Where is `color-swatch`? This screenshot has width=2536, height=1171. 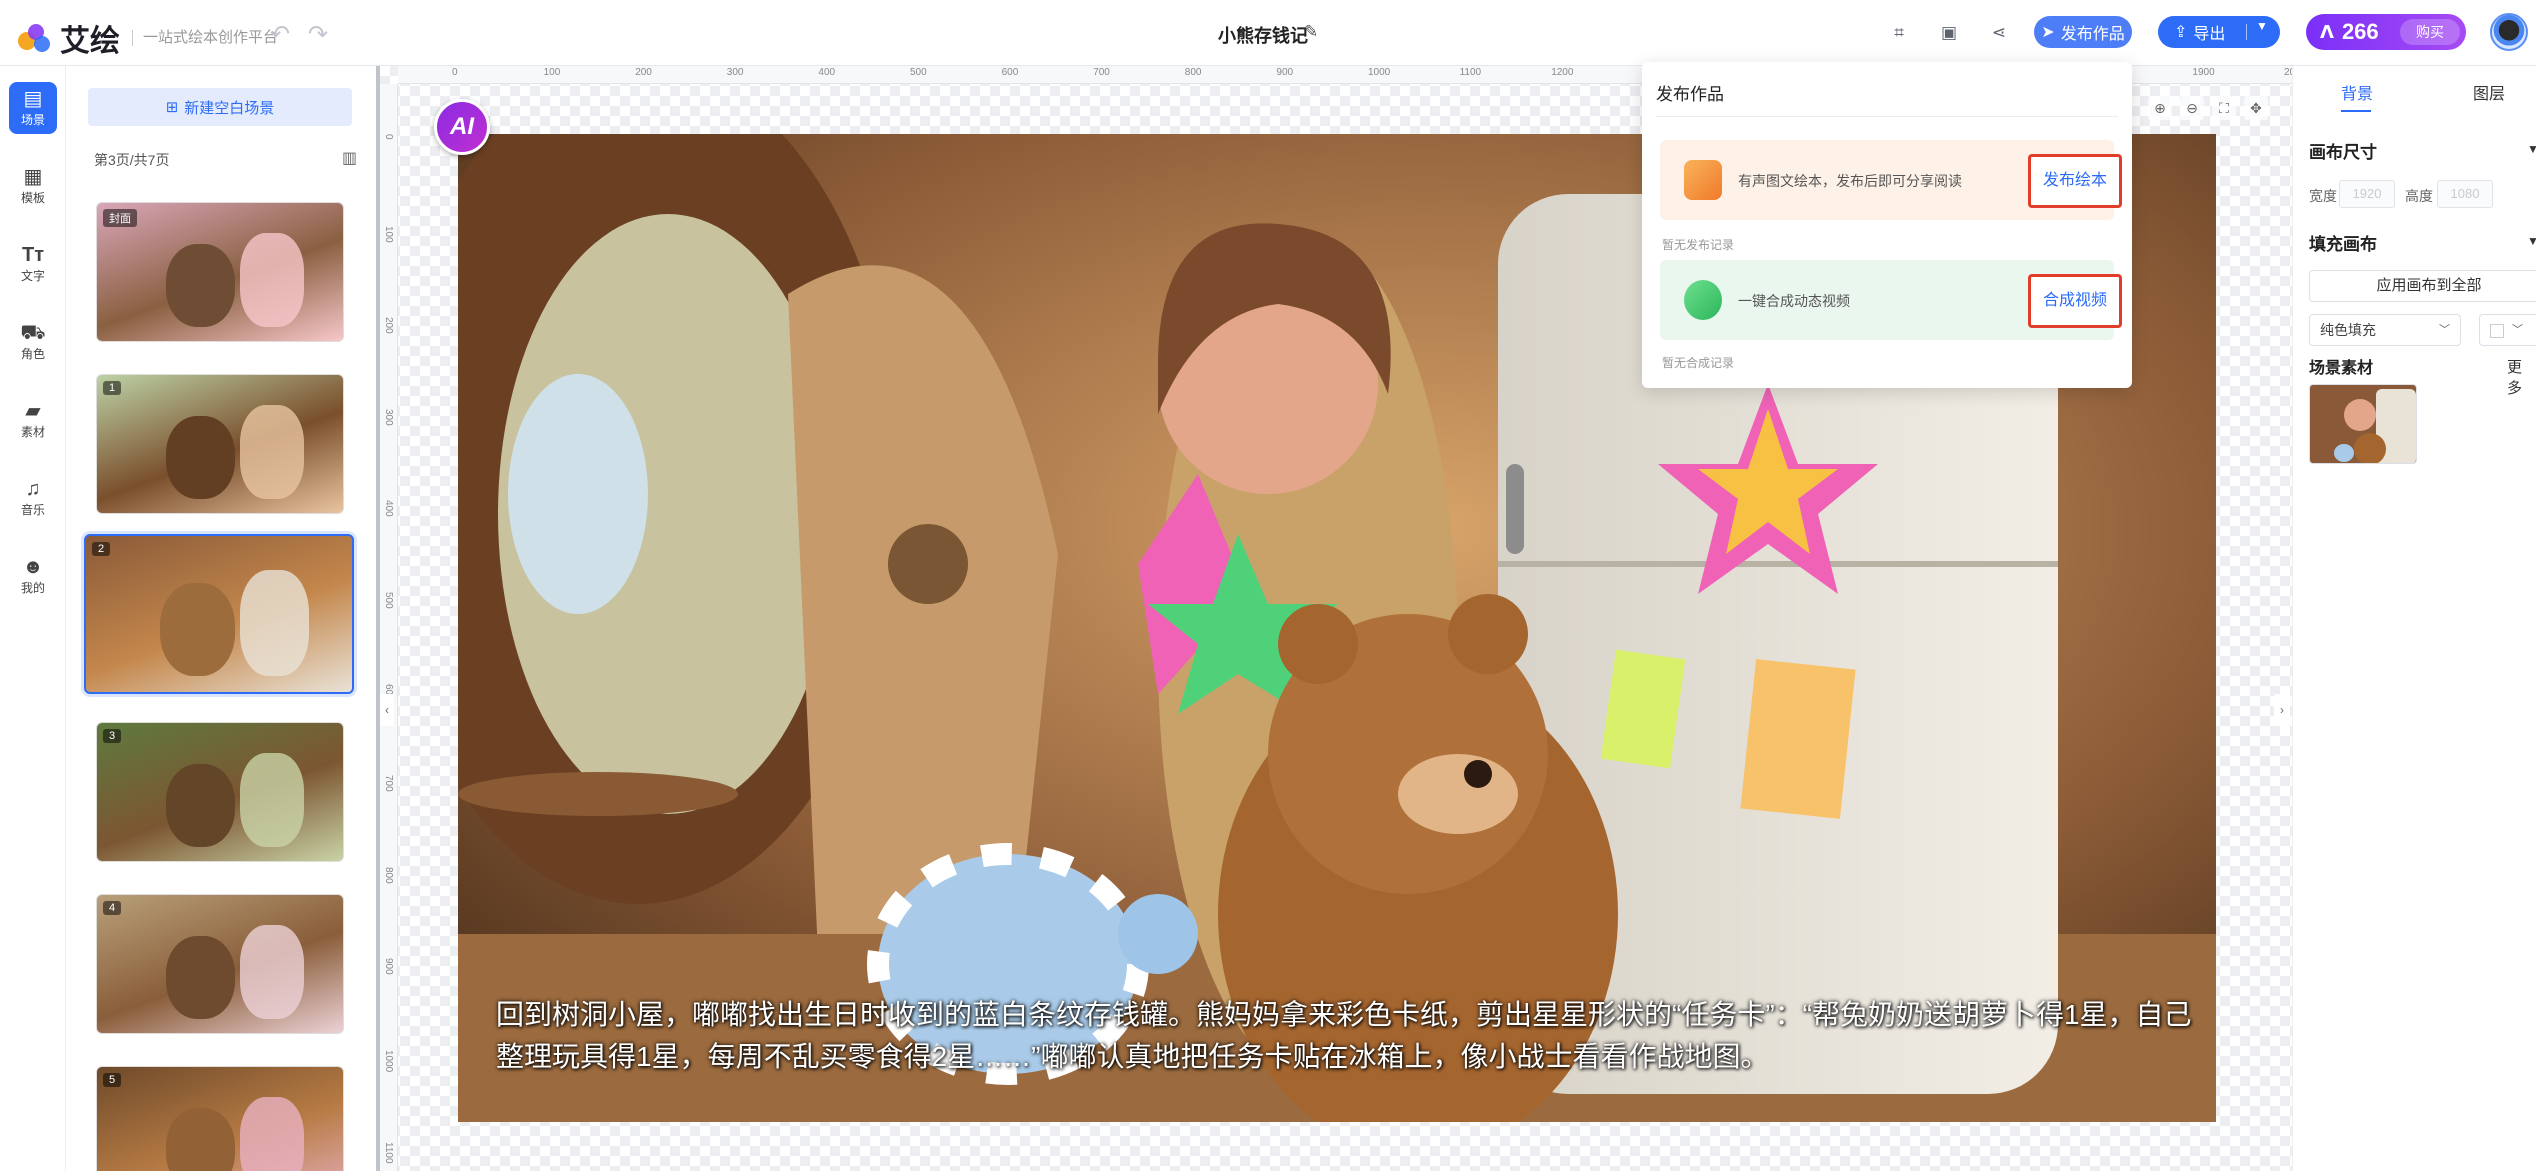 color-swatch is located at coordinates (2497, 331).